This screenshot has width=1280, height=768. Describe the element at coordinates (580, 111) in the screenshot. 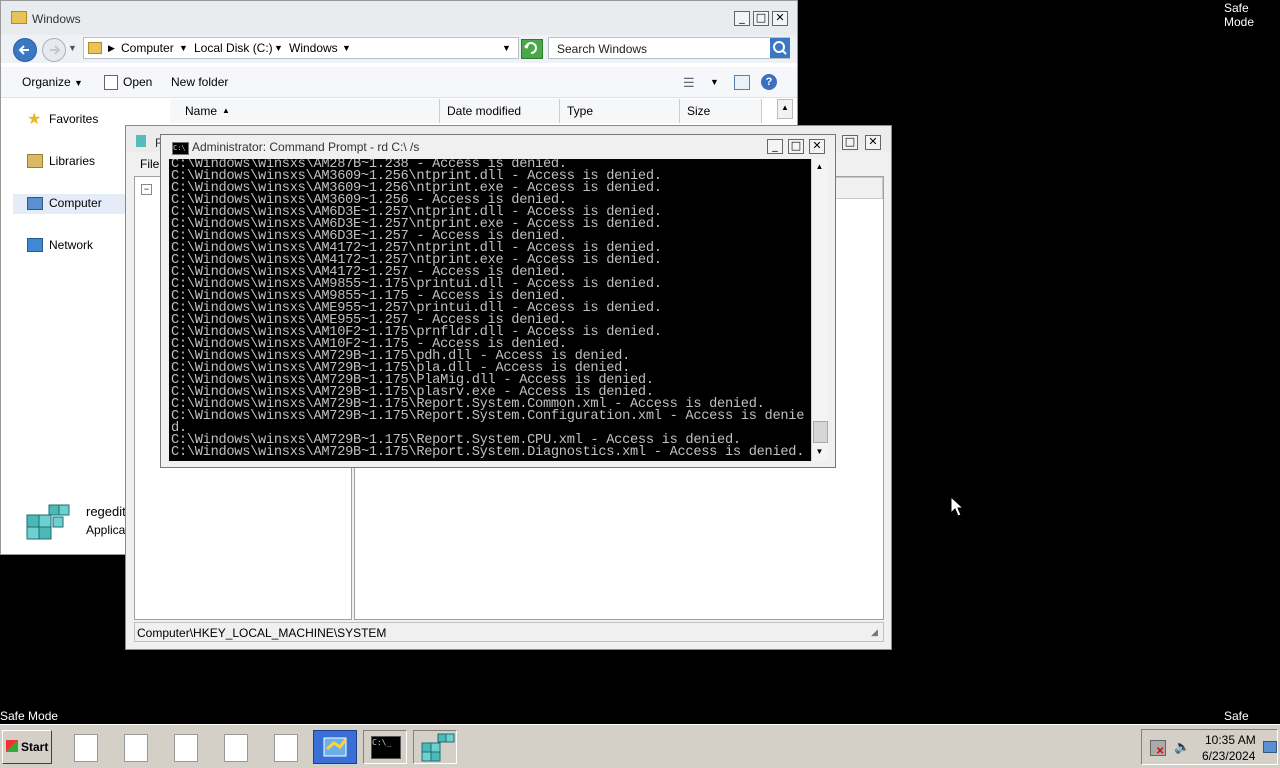

I see `column-label: Type` at that location.